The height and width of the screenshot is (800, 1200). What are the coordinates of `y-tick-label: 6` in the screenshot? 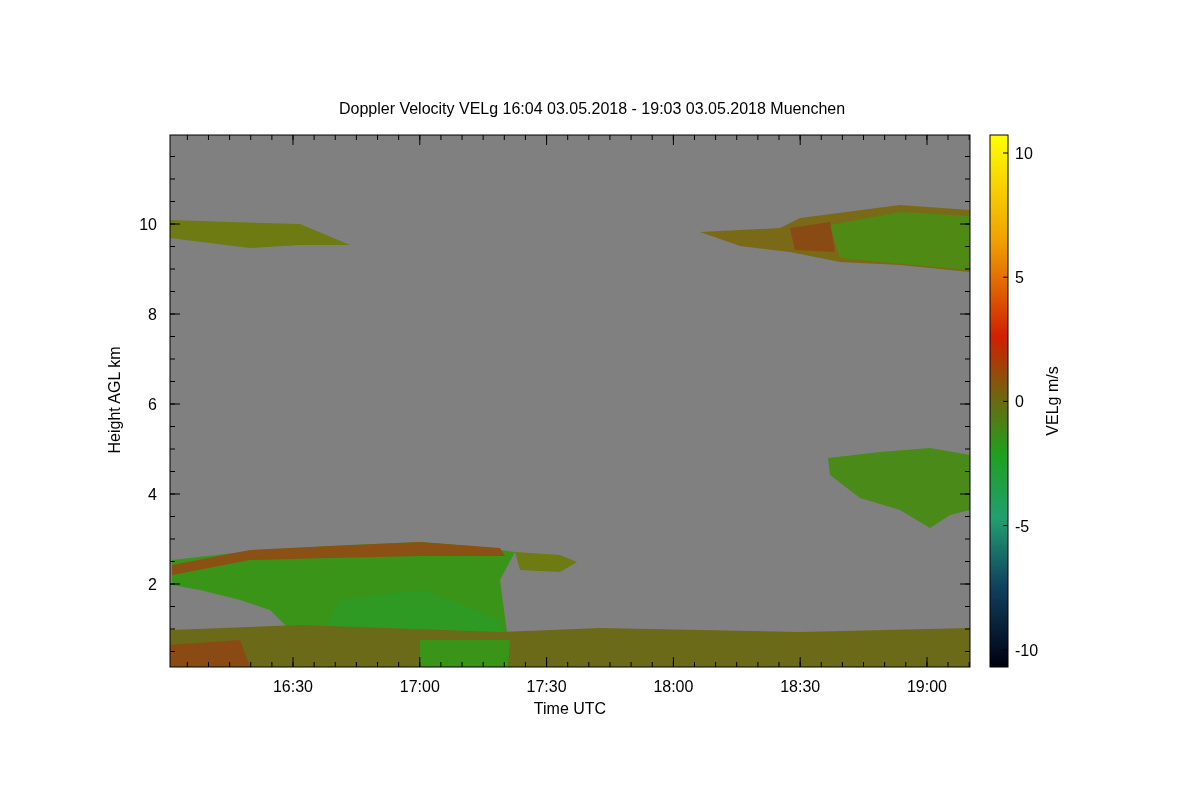 It's located at (152, 404).